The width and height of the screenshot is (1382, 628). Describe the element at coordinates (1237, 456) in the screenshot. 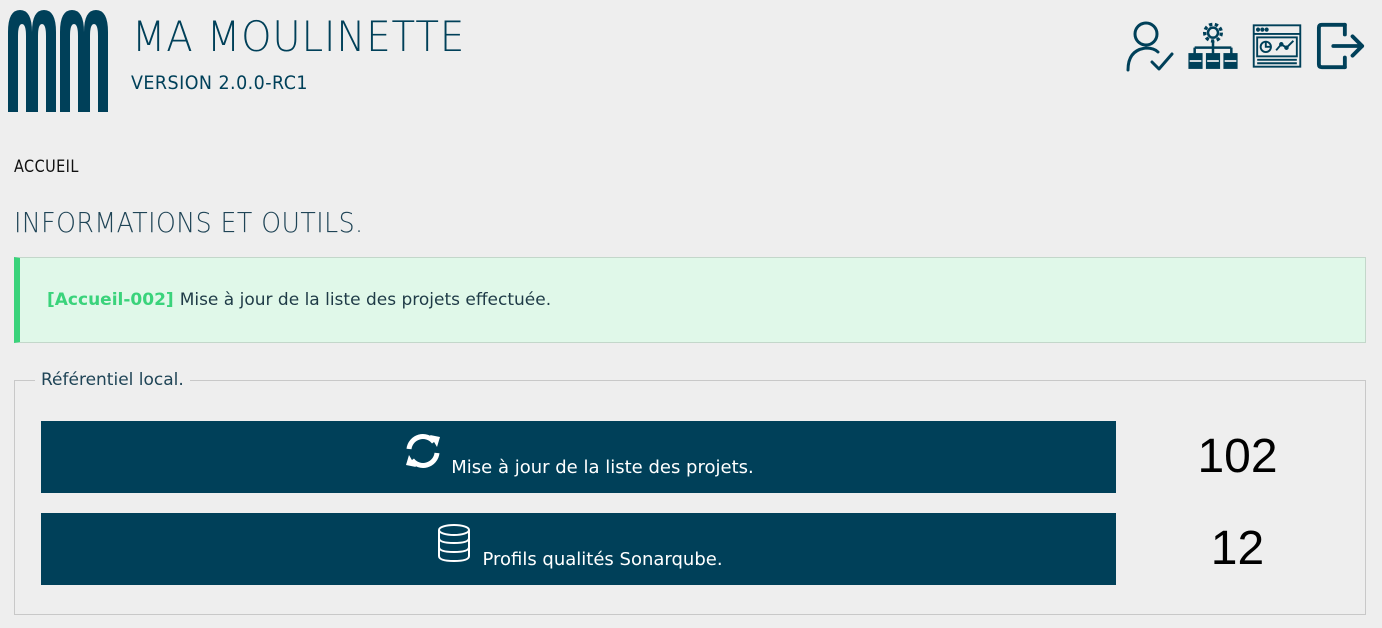

I see `projects-count: 102` at that location.